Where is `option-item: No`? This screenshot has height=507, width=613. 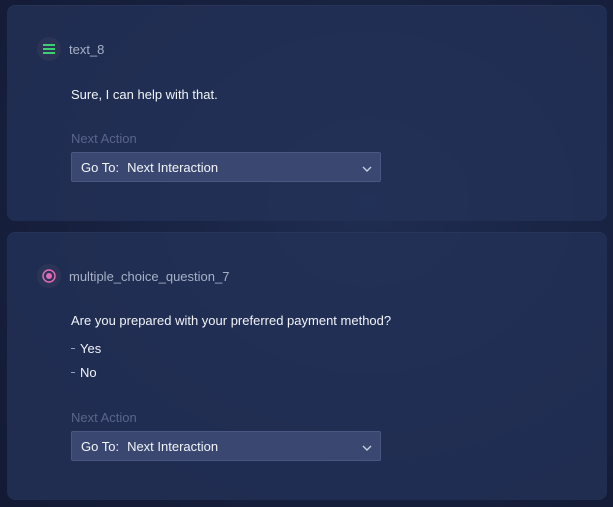 option-item: No is located at coordinates (84, 372).